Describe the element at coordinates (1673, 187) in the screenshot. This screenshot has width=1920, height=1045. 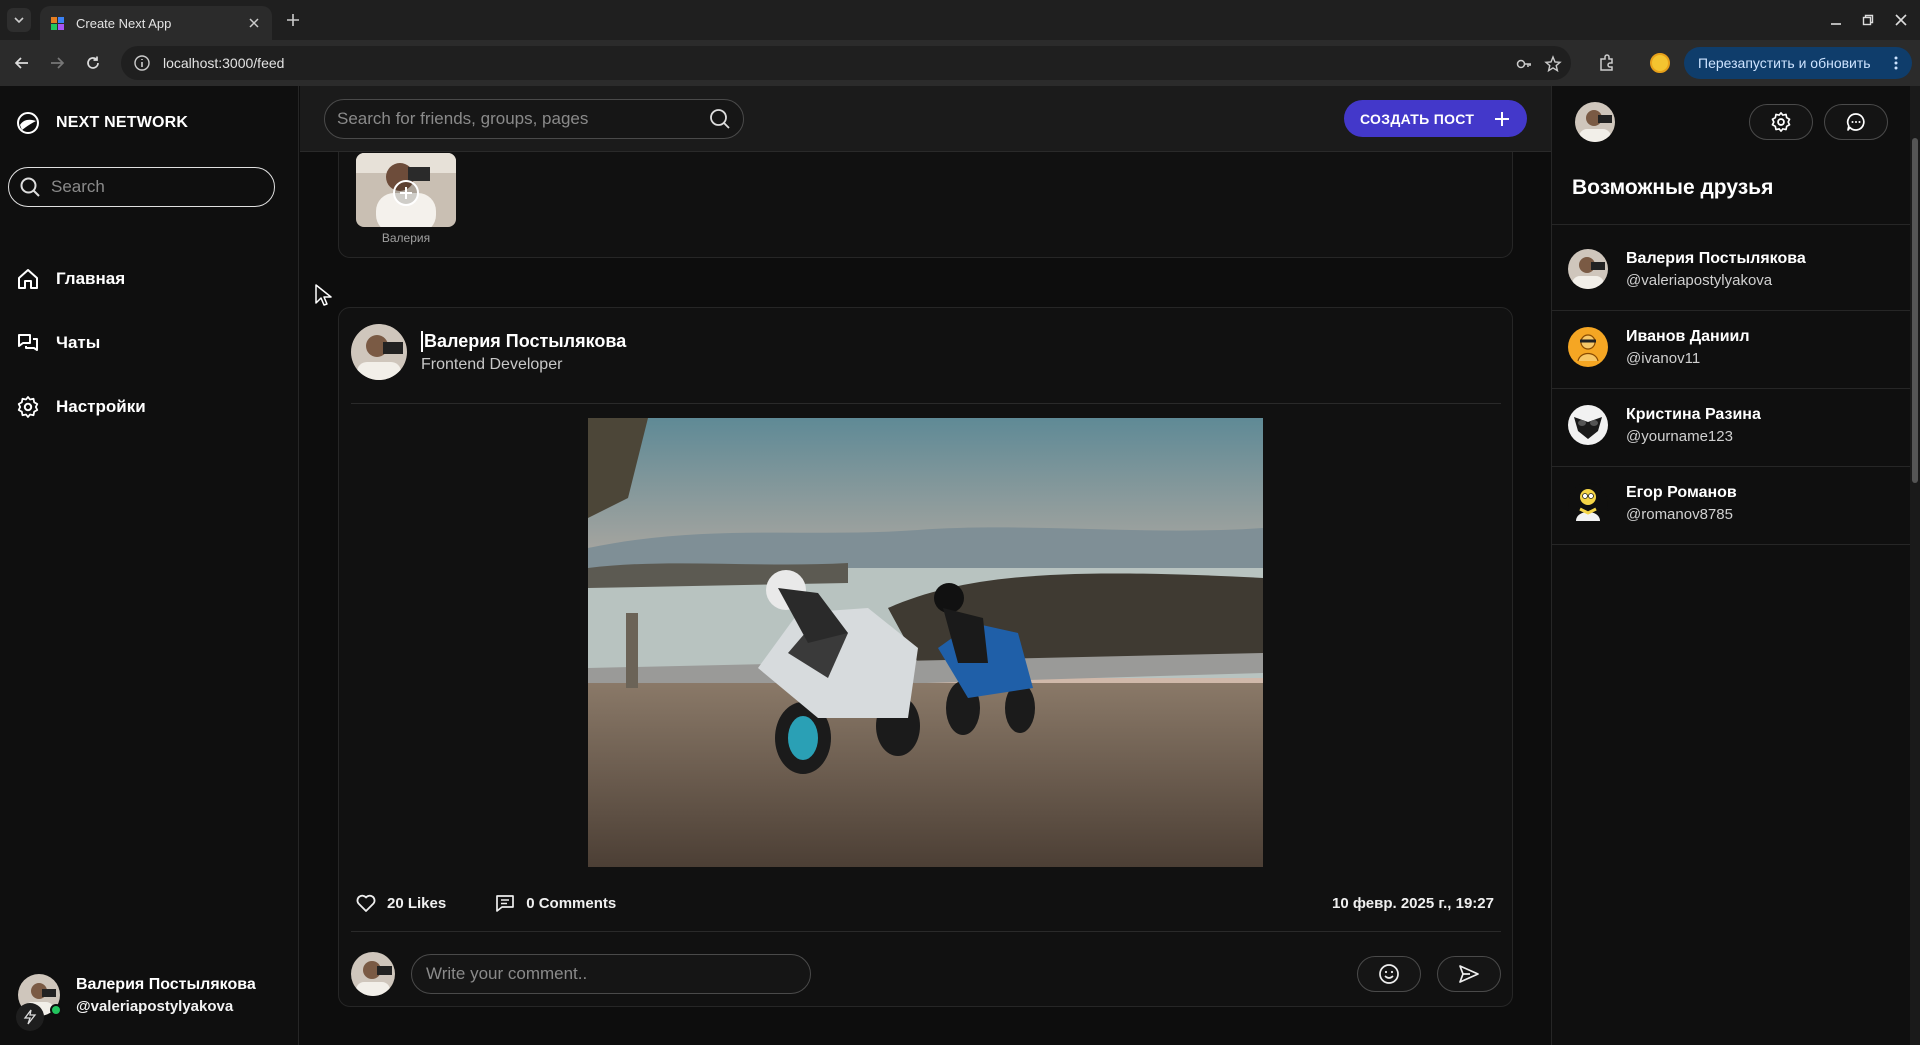
I see `suggested-friends-title: Возможные друзья` at that location.